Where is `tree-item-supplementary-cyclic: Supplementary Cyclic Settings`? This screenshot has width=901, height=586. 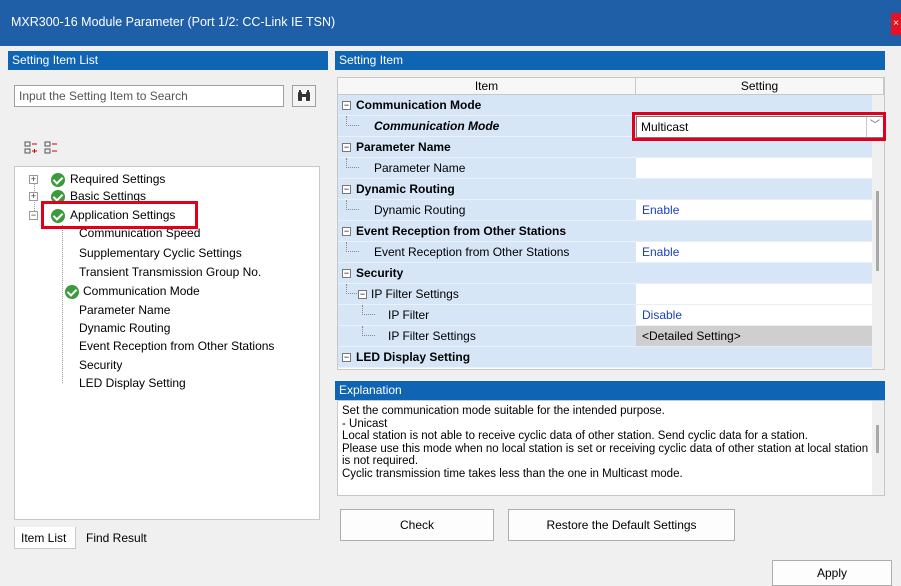 tree-item-supplementary-cyclic: Supplementary Cyclic Settings is located at coordinates (160, 253).